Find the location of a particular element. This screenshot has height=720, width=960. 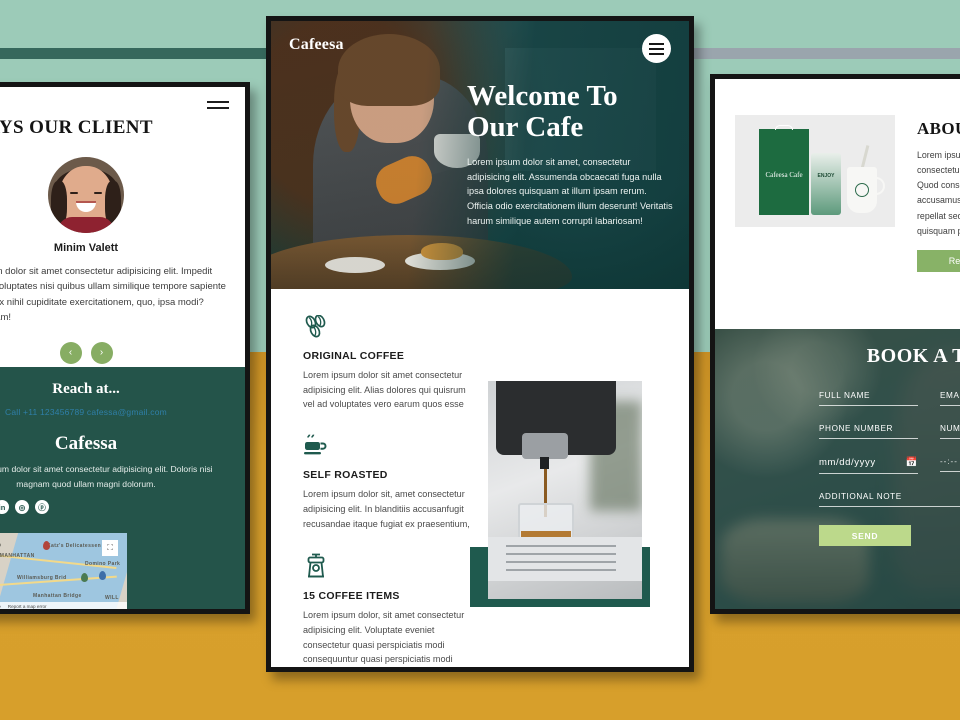

hero-title: Welcome To Our Cafe is located at coordinates (571, 112).